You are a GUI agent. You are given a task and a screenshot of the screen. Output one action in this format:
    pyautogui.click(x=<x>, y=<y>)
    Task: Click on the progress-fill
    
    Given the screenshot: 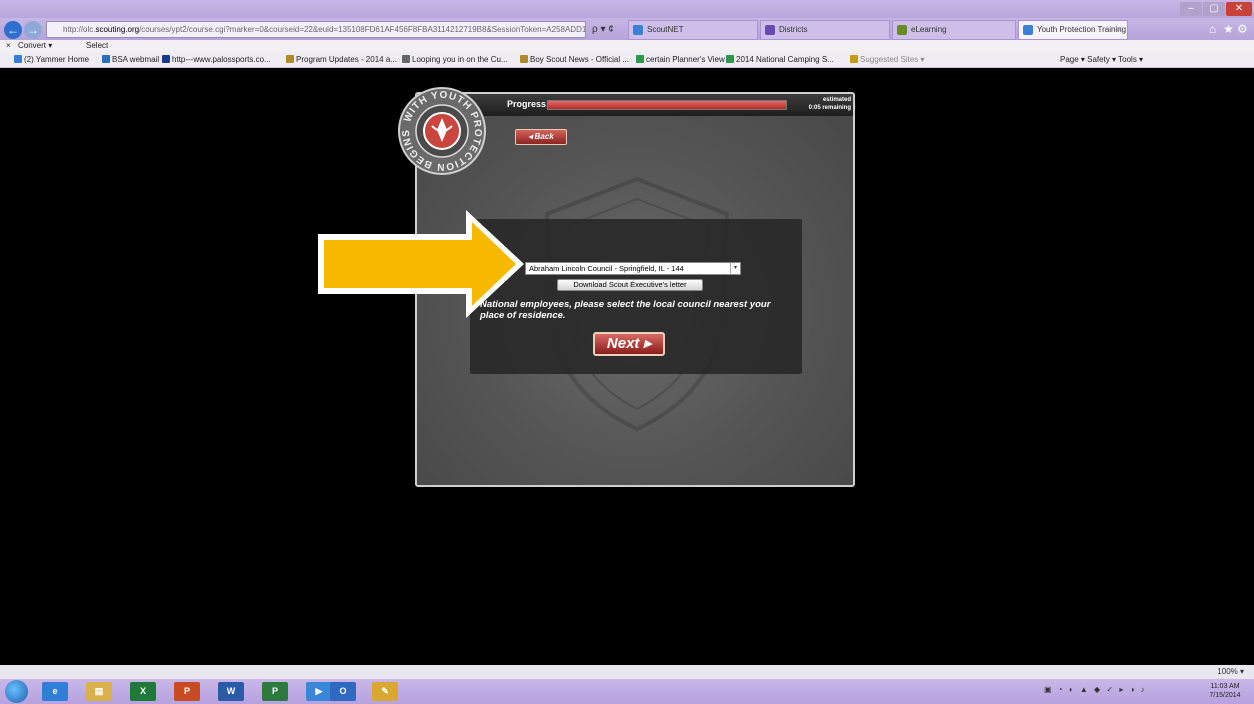 What is the action you would take?
    pyautogui.click(x=667, y=105)
    